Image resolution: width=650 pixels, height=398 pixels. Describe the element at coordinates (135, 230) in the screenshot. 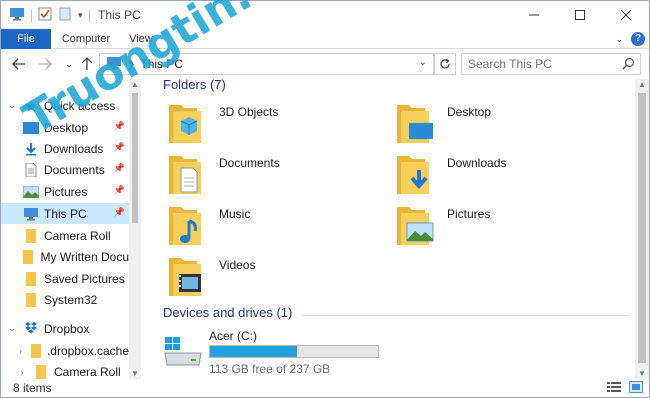

I see `navigation-scrollbar: ▲ ▼` at that location.